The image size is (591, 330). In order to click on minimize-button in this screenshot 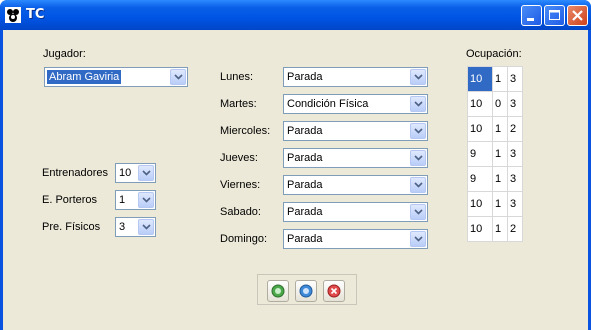, I will do `click(531, 15)`.